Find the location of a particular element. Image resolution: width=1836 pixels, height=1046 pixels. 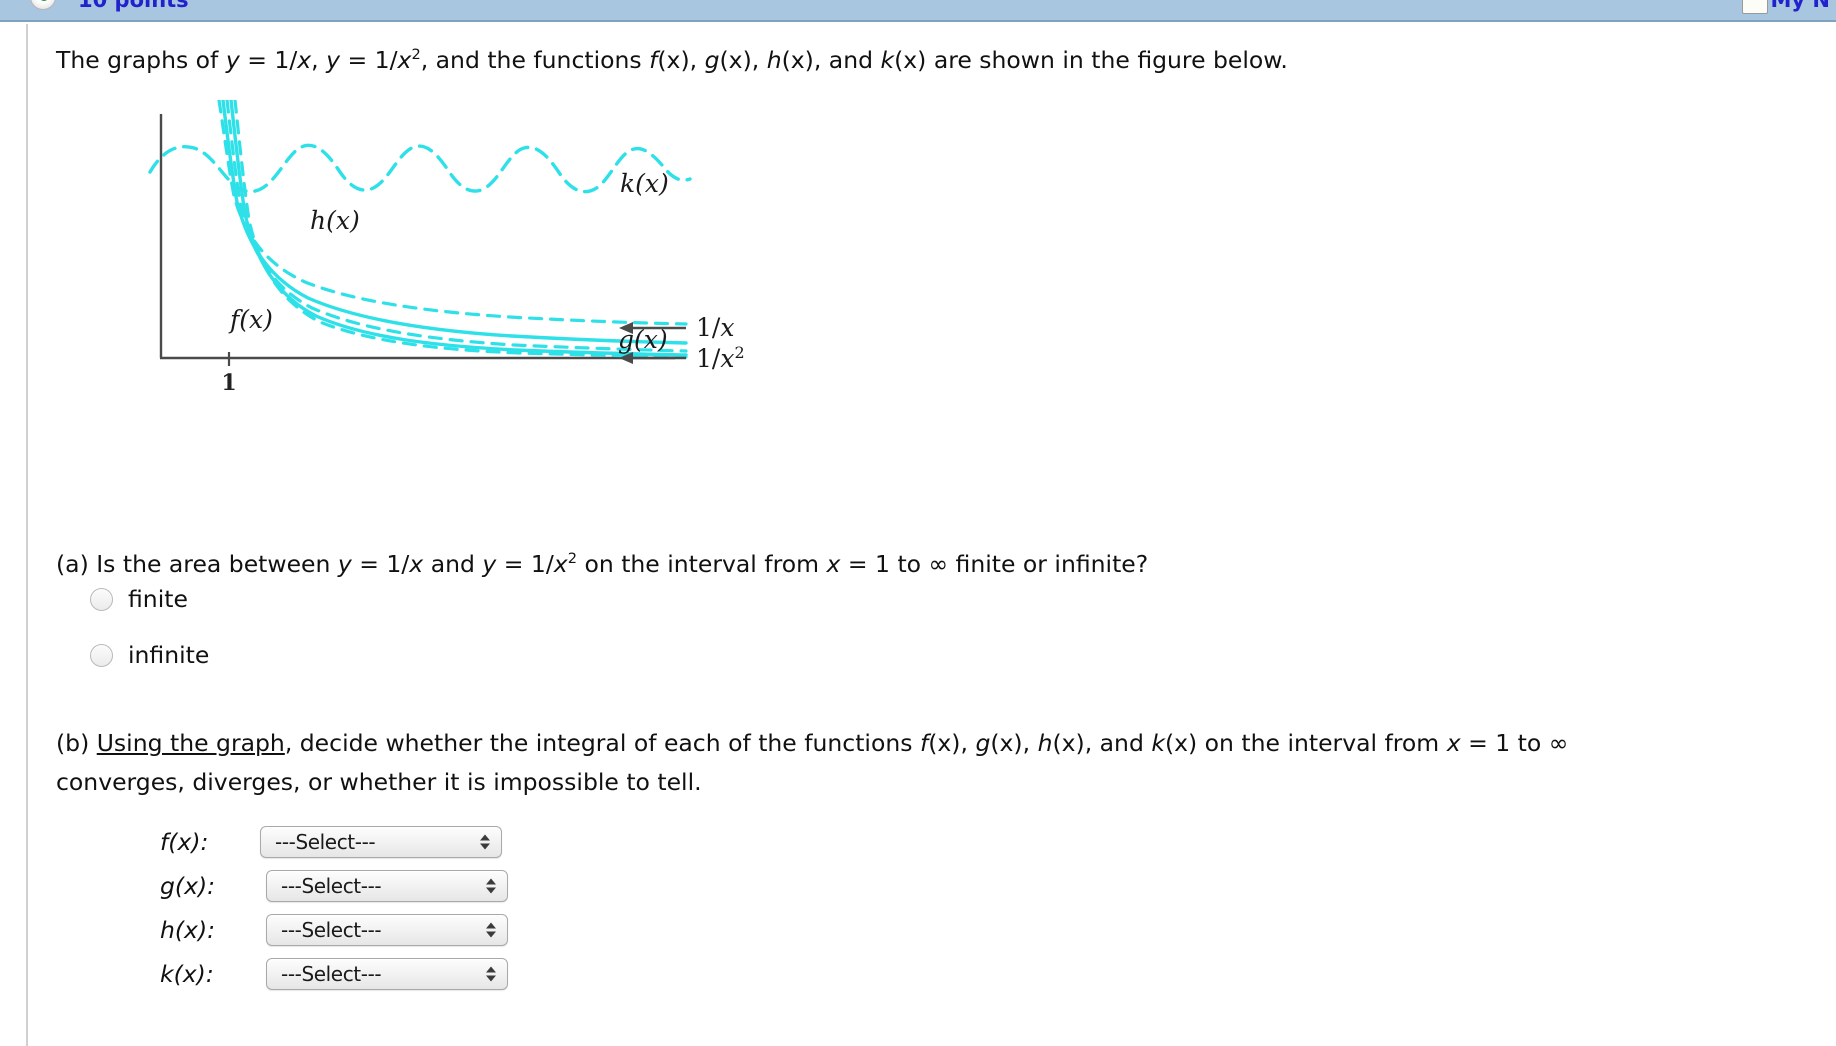

radio-label-infinite: infinite is located at coordinates (168, 655).